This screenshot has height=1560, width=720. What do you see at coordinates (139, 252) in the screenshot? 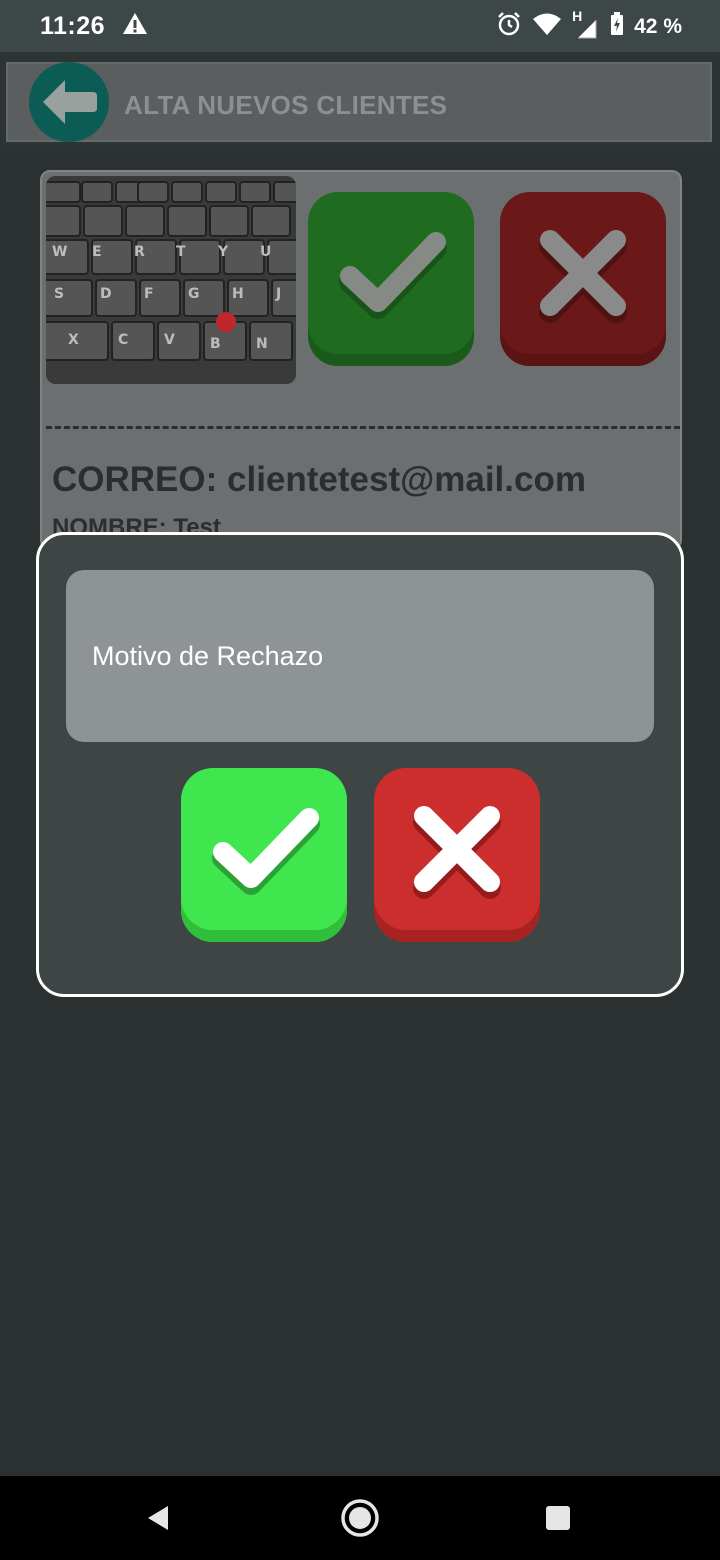
I see `svg-text: R` at bounding box center [139, 252].